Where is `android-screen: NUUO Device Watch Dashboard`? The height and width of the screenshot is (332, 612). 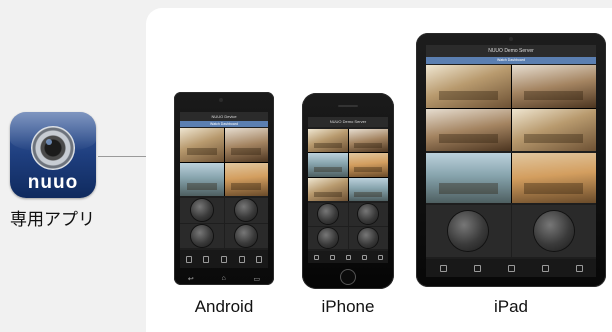 android-screen: NUUO Device Watch Dashboard is located at coordinates (224, 190).